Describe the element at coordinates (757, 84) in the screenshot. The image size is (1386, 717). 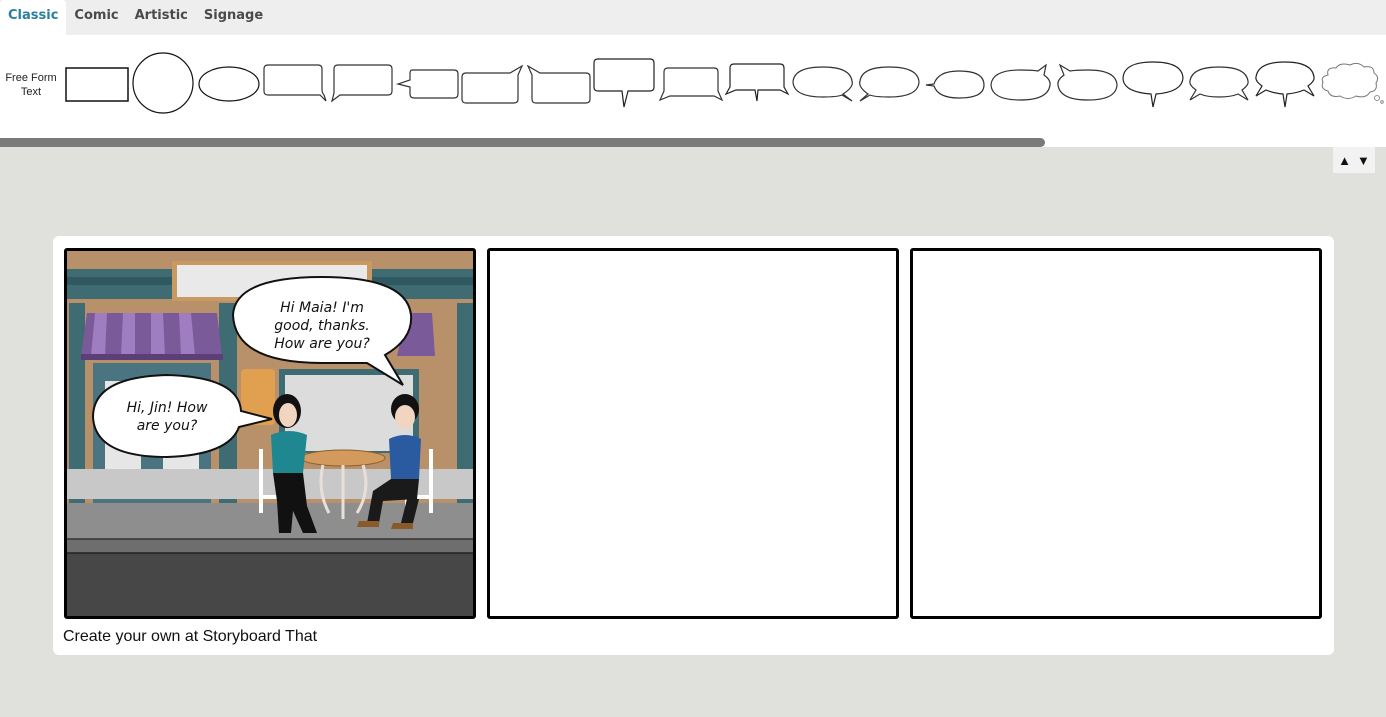
I see `shape-rounded-rect-three-tails` at that location.